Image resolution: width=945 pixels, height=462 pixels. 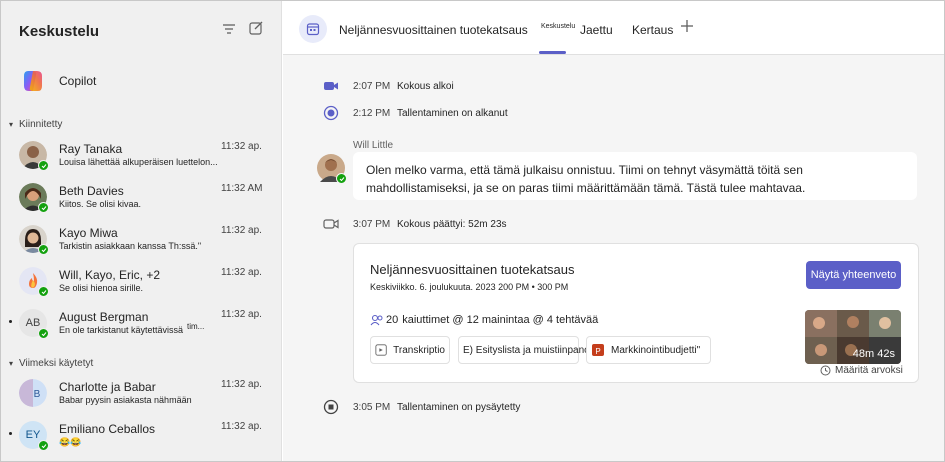 What do you see at coordinates (37, 394) in the screenshot?
I see `svg-text: B` at bounding box center [37, 394].